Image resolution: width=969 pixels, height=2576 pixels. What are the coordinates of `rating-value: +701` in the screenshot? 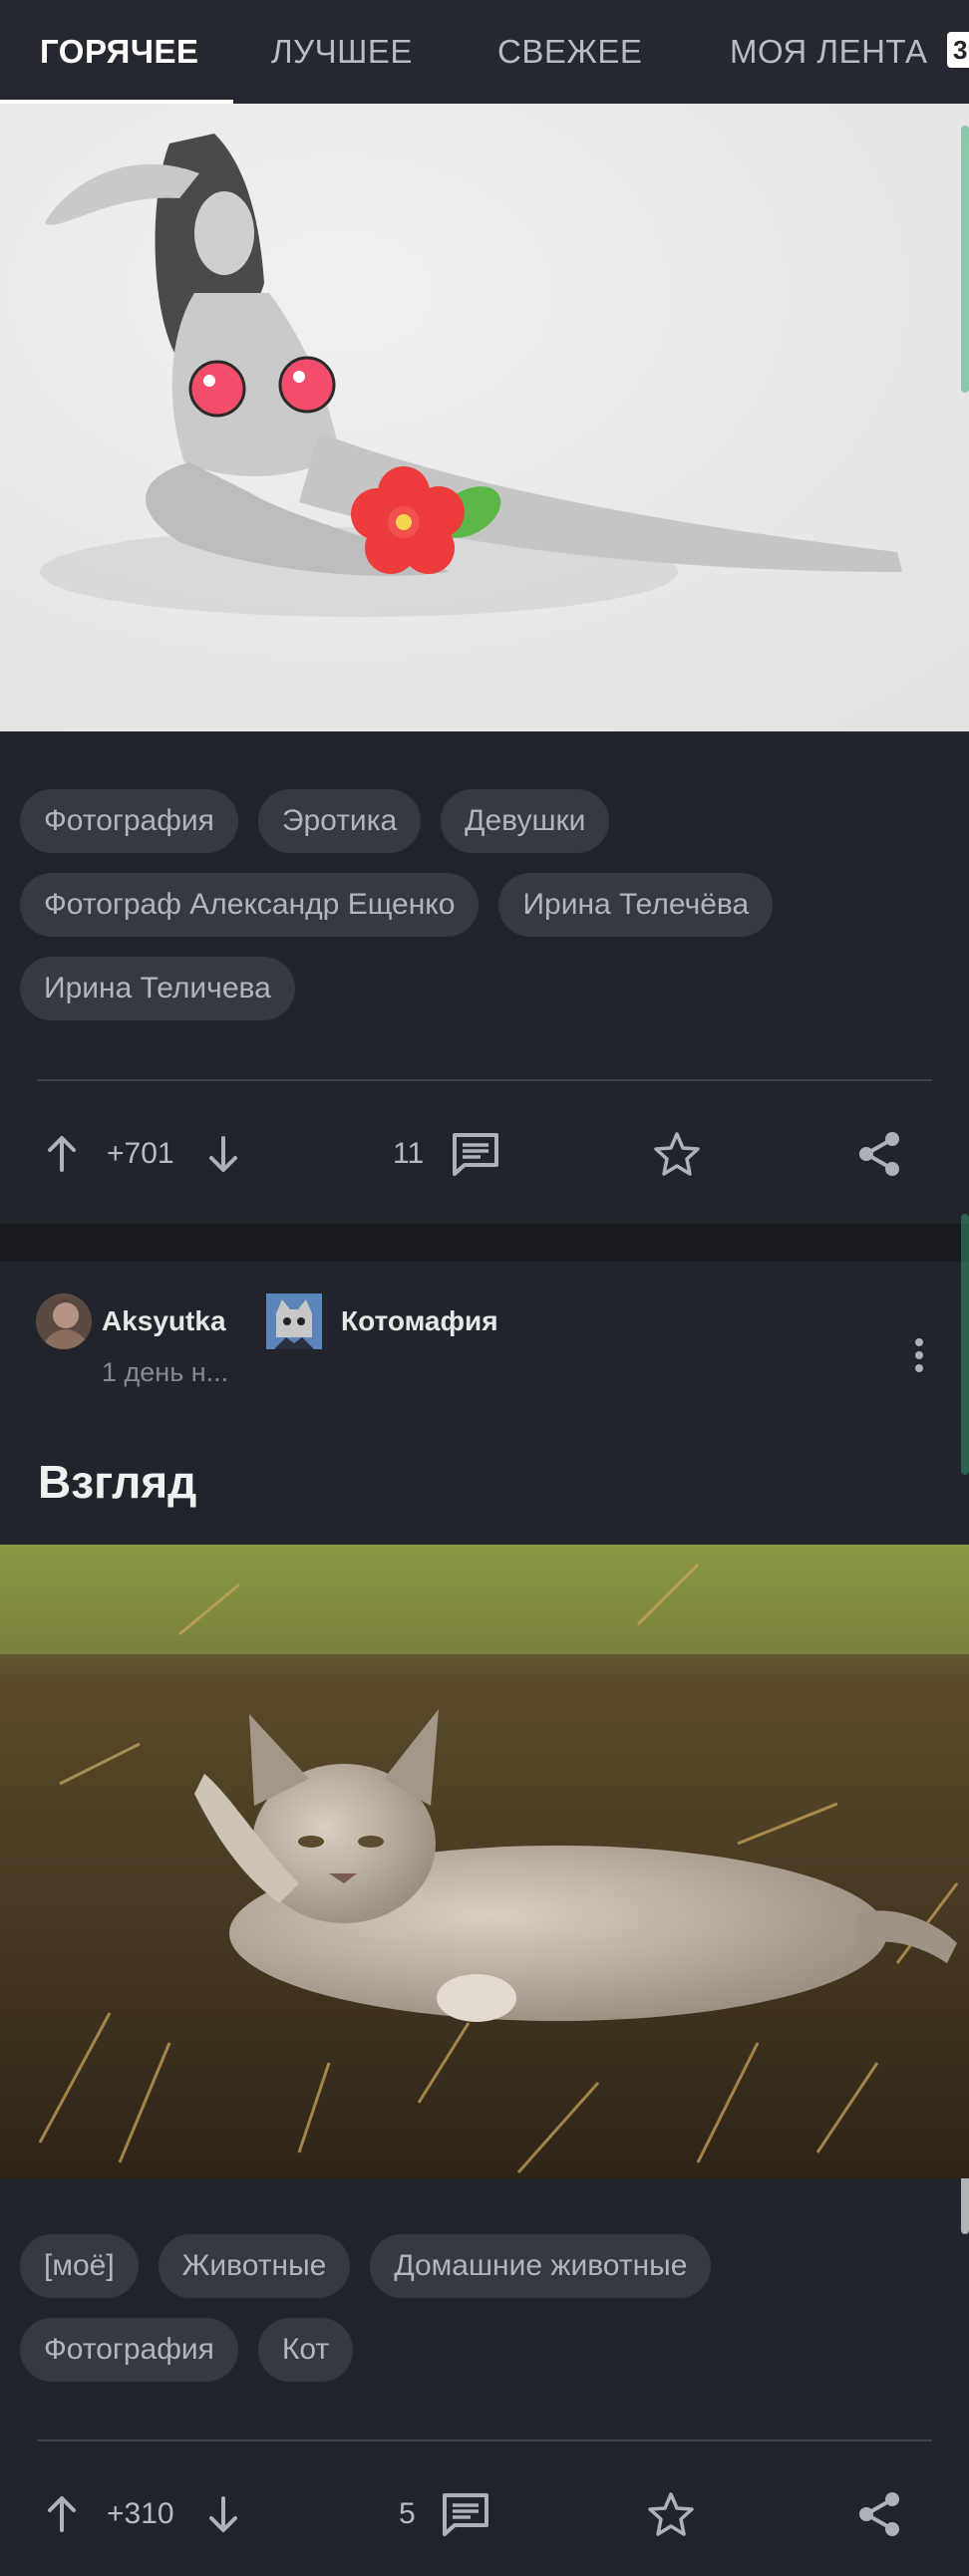 It's located at (140, 1153).